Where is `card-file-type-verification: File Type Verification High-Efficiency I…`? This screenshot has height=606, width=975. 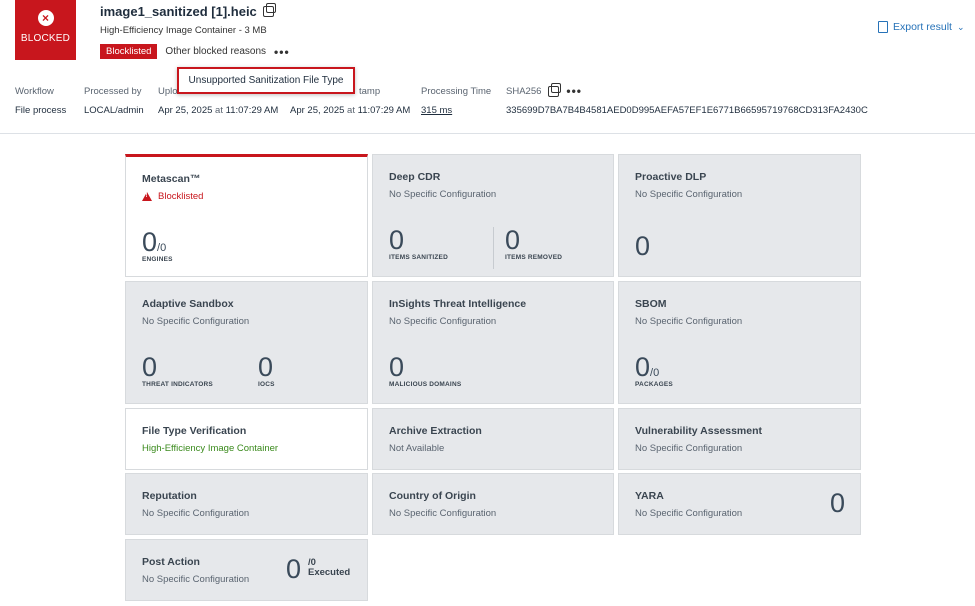 card-file-type-verification: File Type Verification High-Efficiency I… is located at coordinates (246, 439).